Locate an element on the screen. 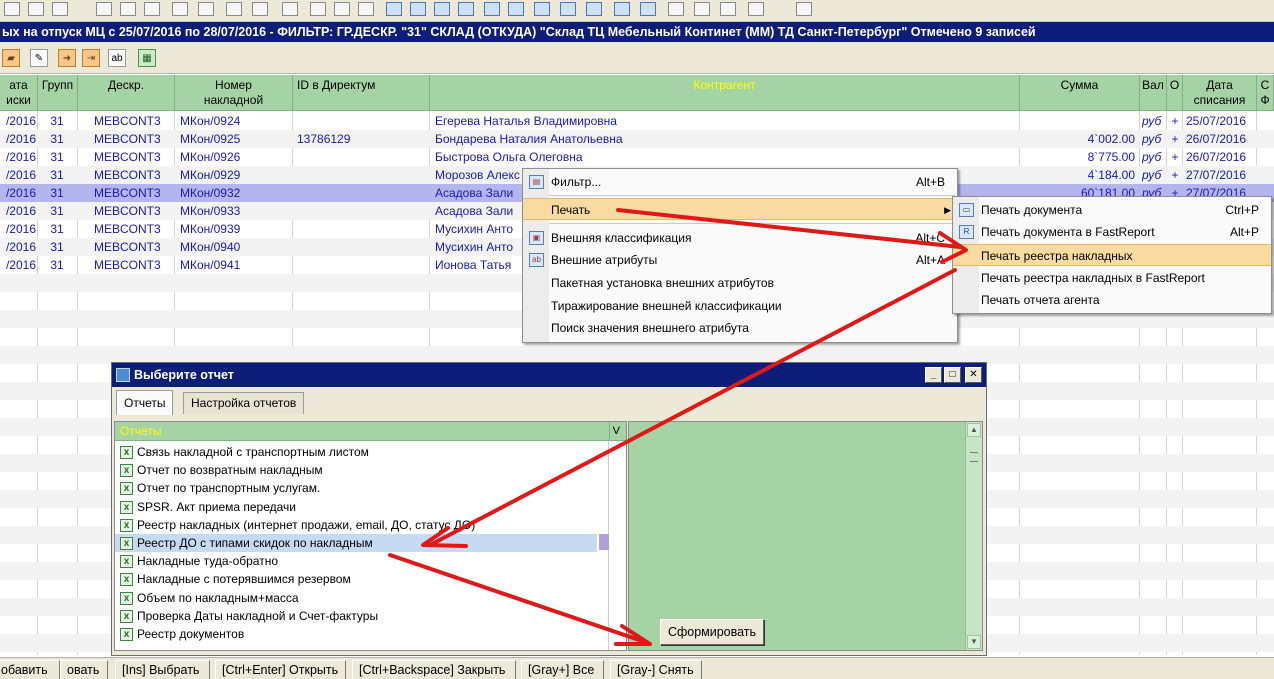 The height and width of the screenshot is (679, 1274). toolbar-icon-up is located at coordinates (394, 9).